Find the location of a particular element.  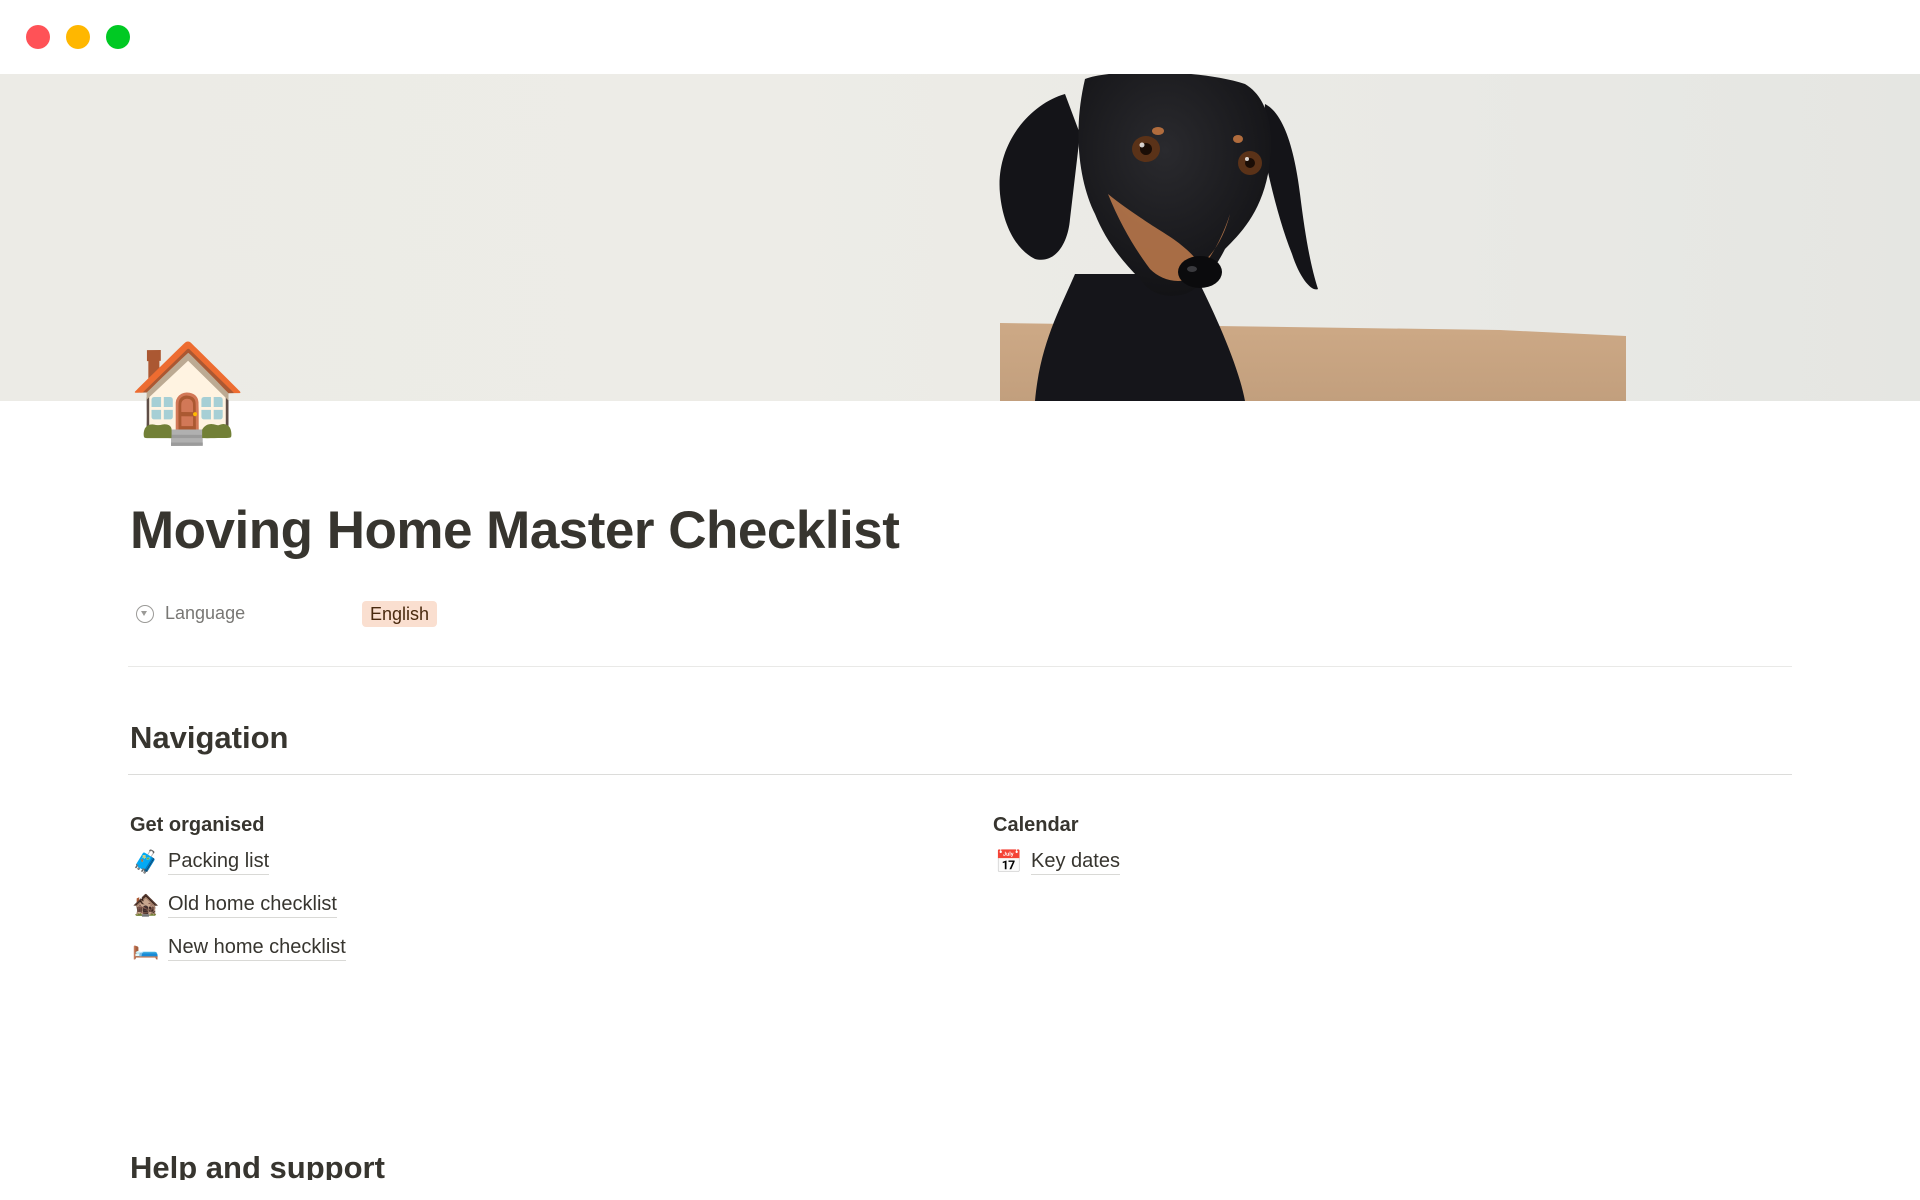

luggage-icon: 🧳 is located at coordinates (146, 861).